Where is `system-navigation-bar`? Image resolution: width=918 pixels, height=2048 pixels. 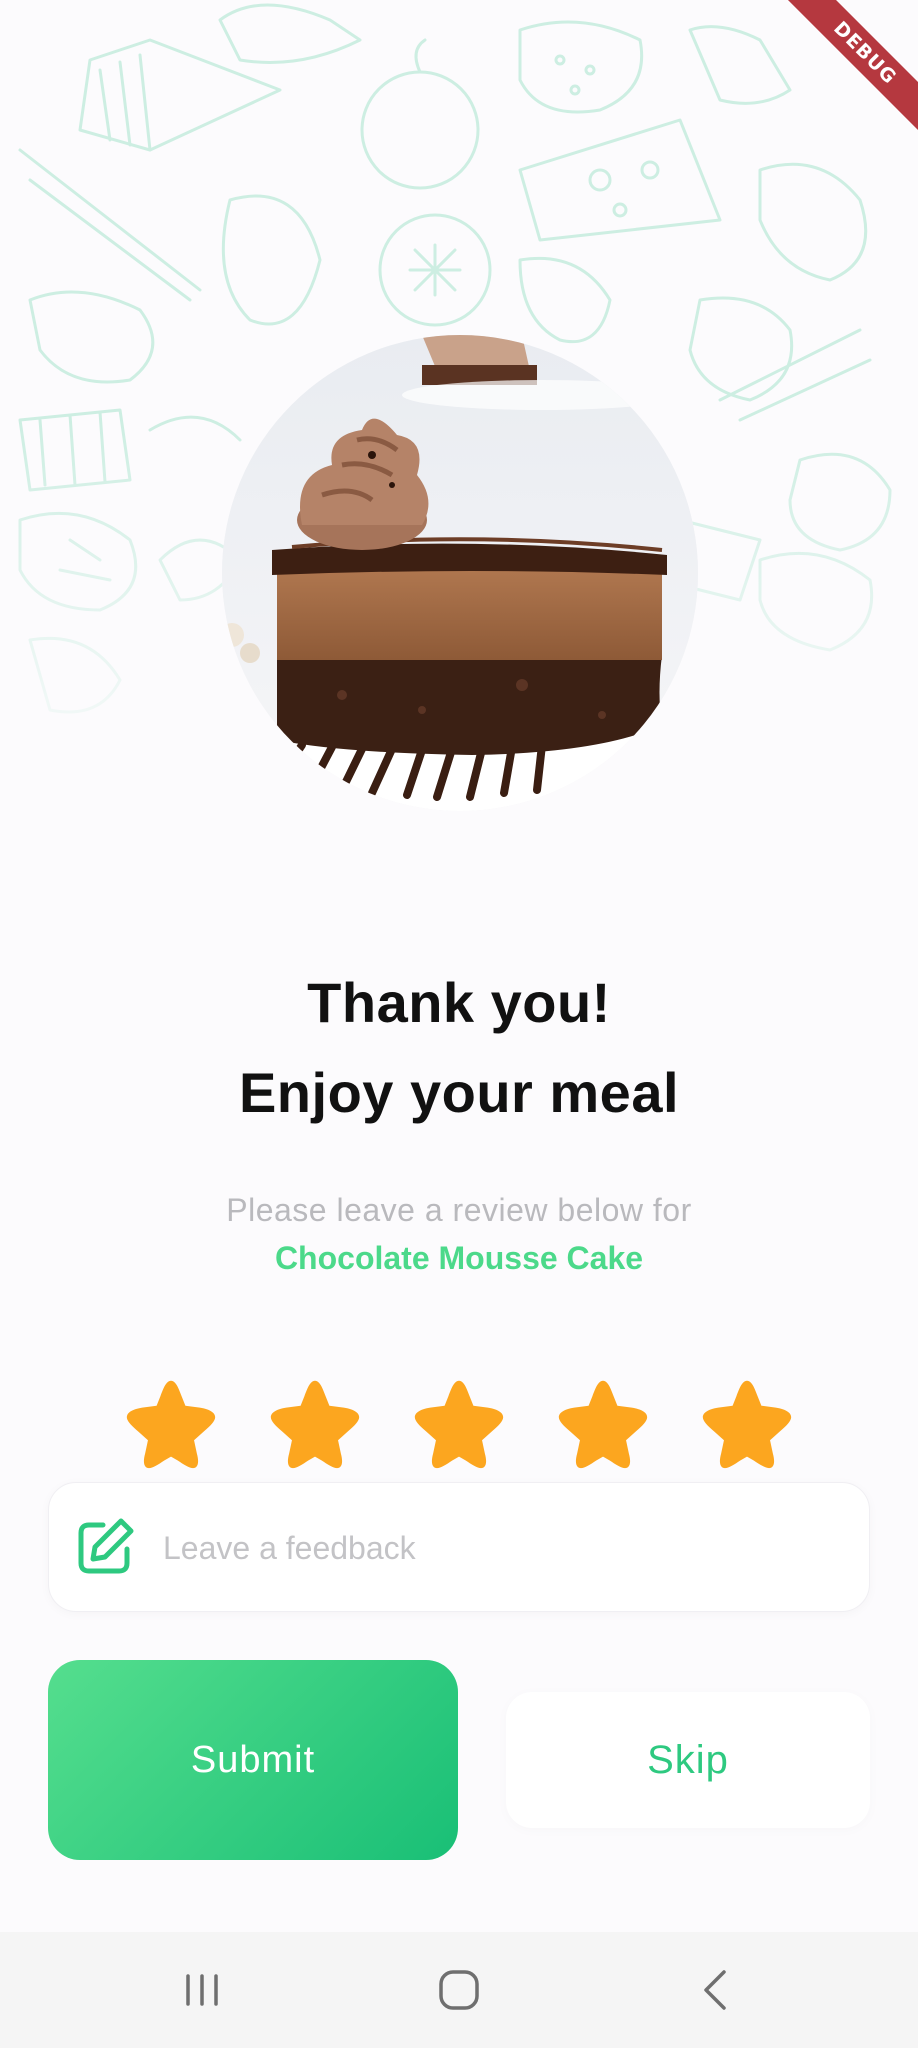
system-navigation-bar is located at coordinates (459, 1990).